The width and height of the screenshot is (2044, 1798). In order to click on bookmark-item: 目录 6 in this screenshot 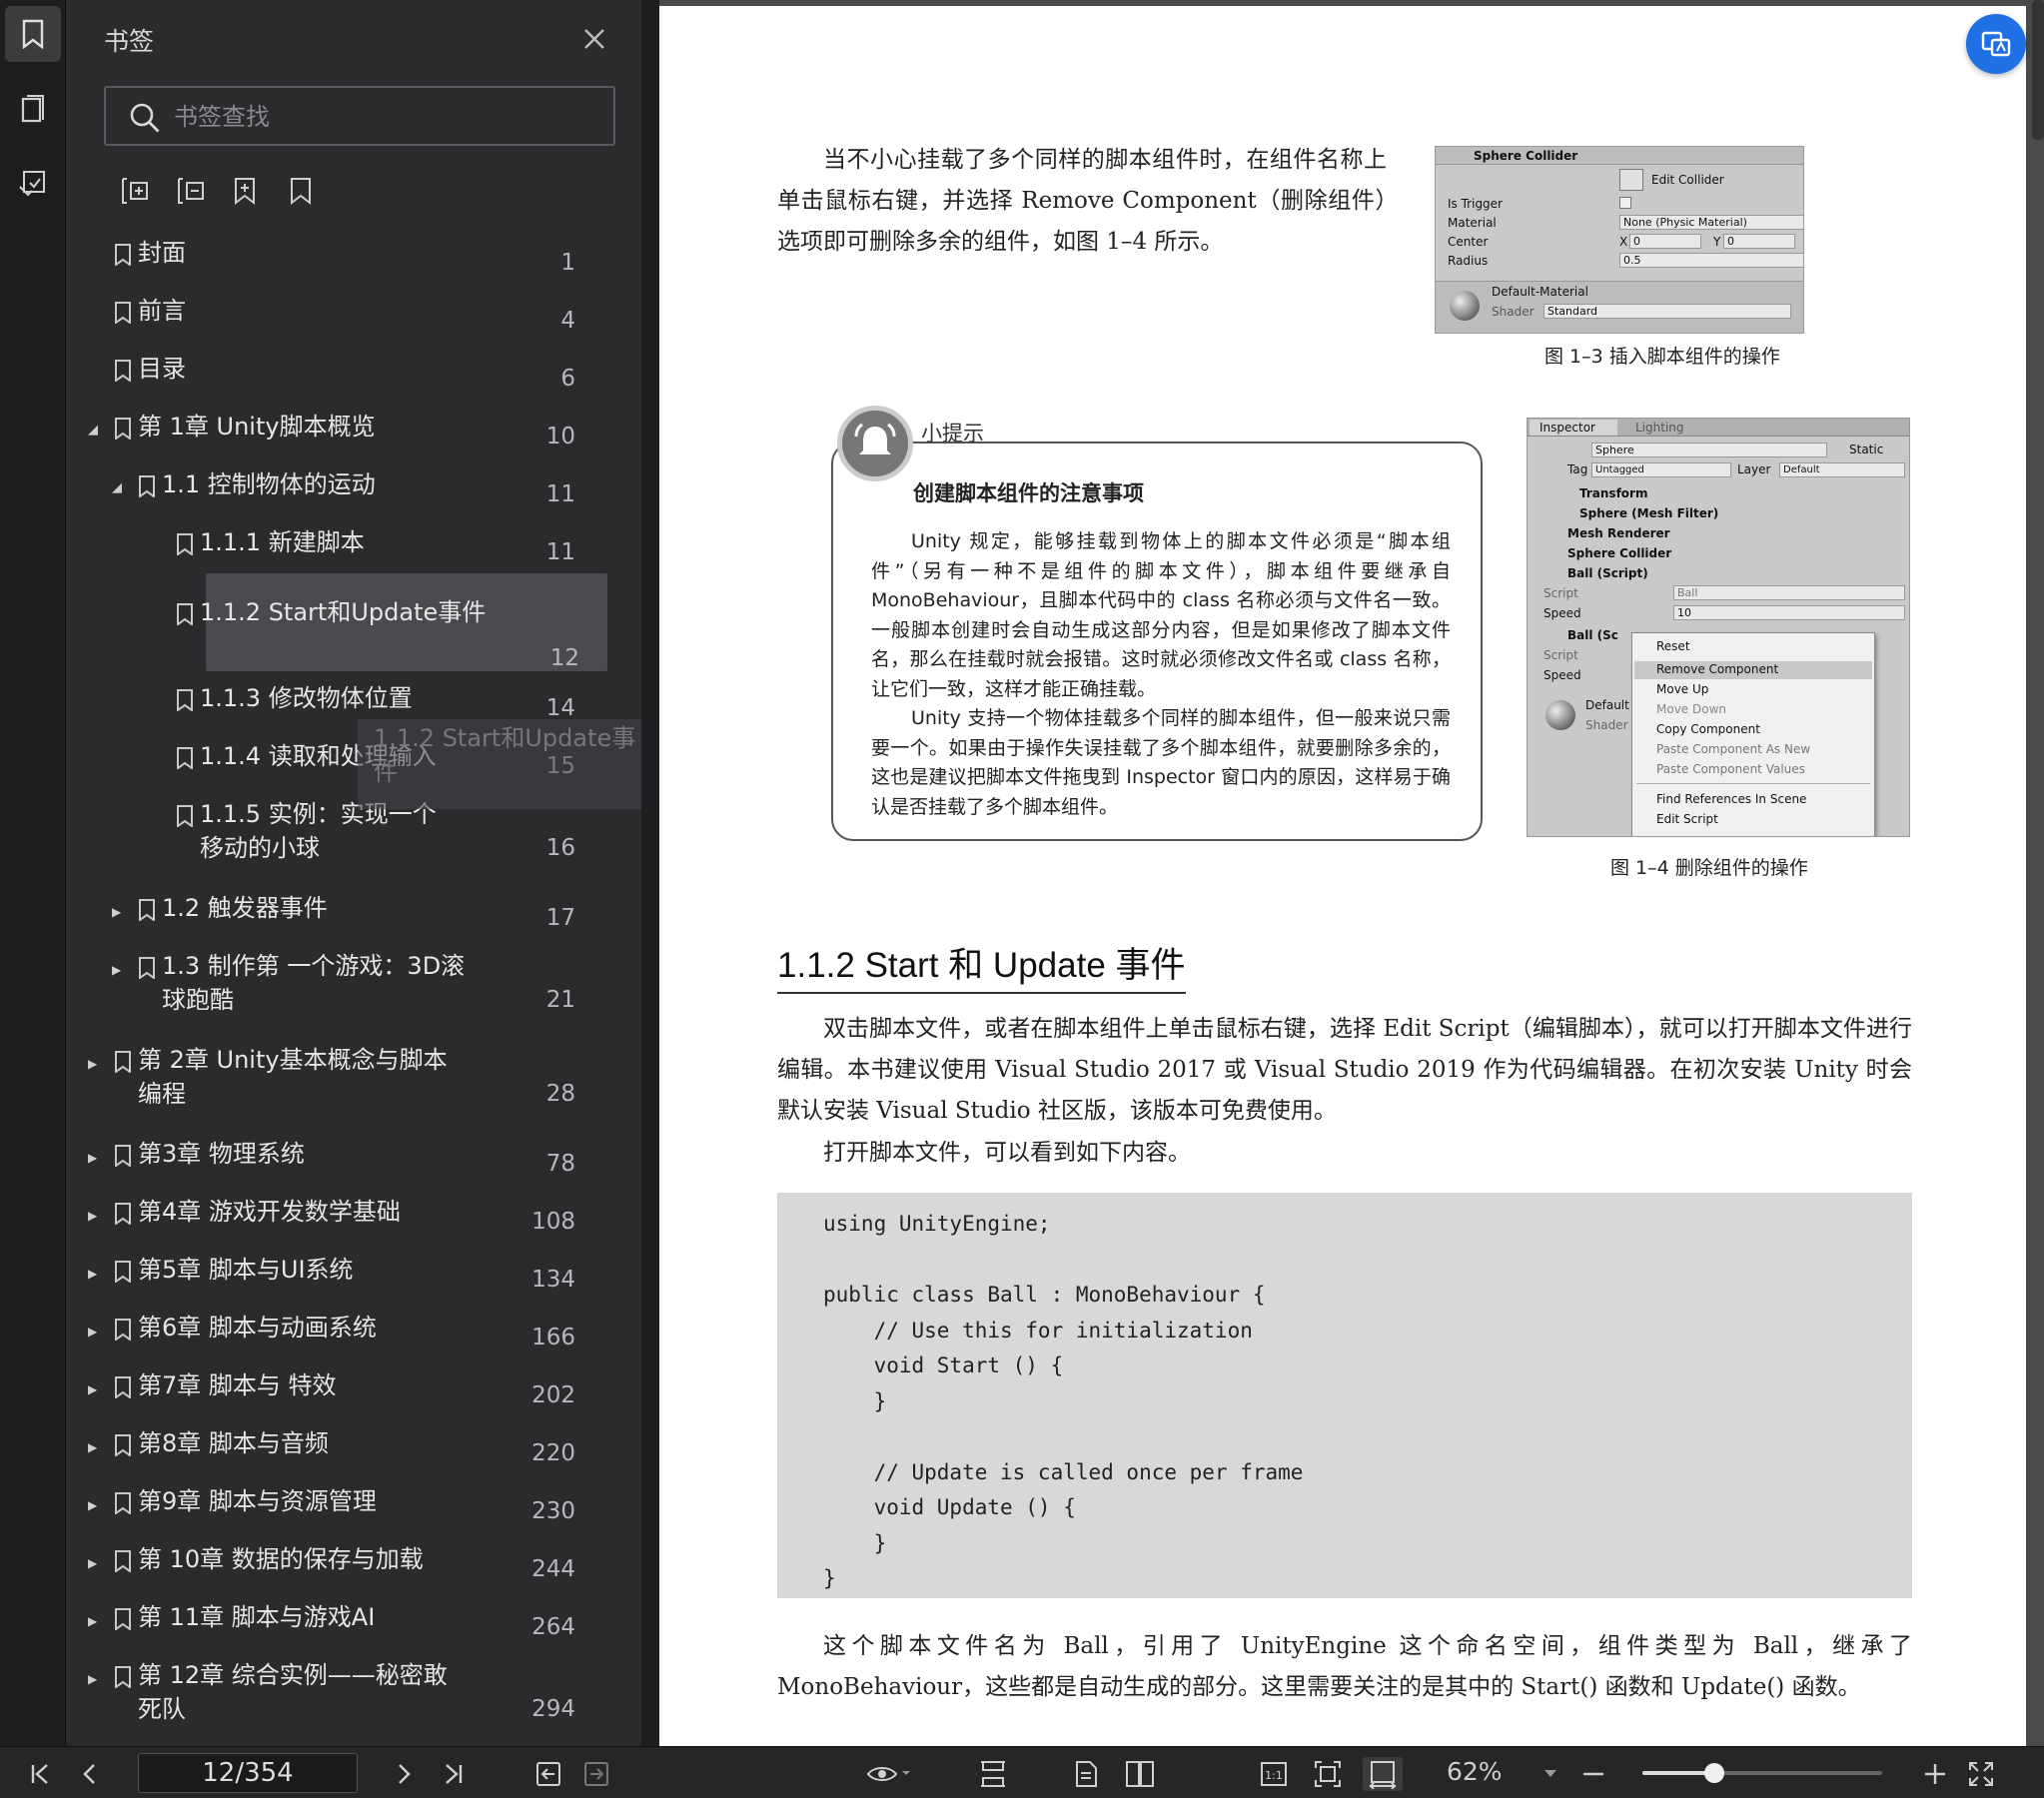, I will do `click(343, 370)`.